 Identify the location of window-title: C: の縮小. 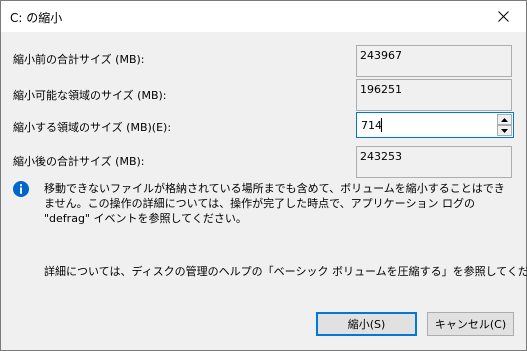
(36, 18).